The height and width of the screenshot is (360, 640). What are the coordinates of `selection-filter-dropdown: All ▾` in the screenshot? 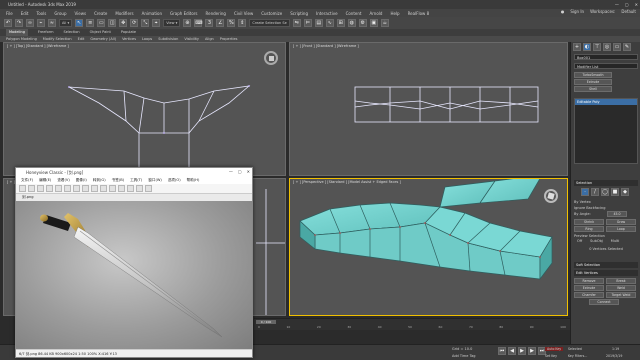 It's located at (66, 23).